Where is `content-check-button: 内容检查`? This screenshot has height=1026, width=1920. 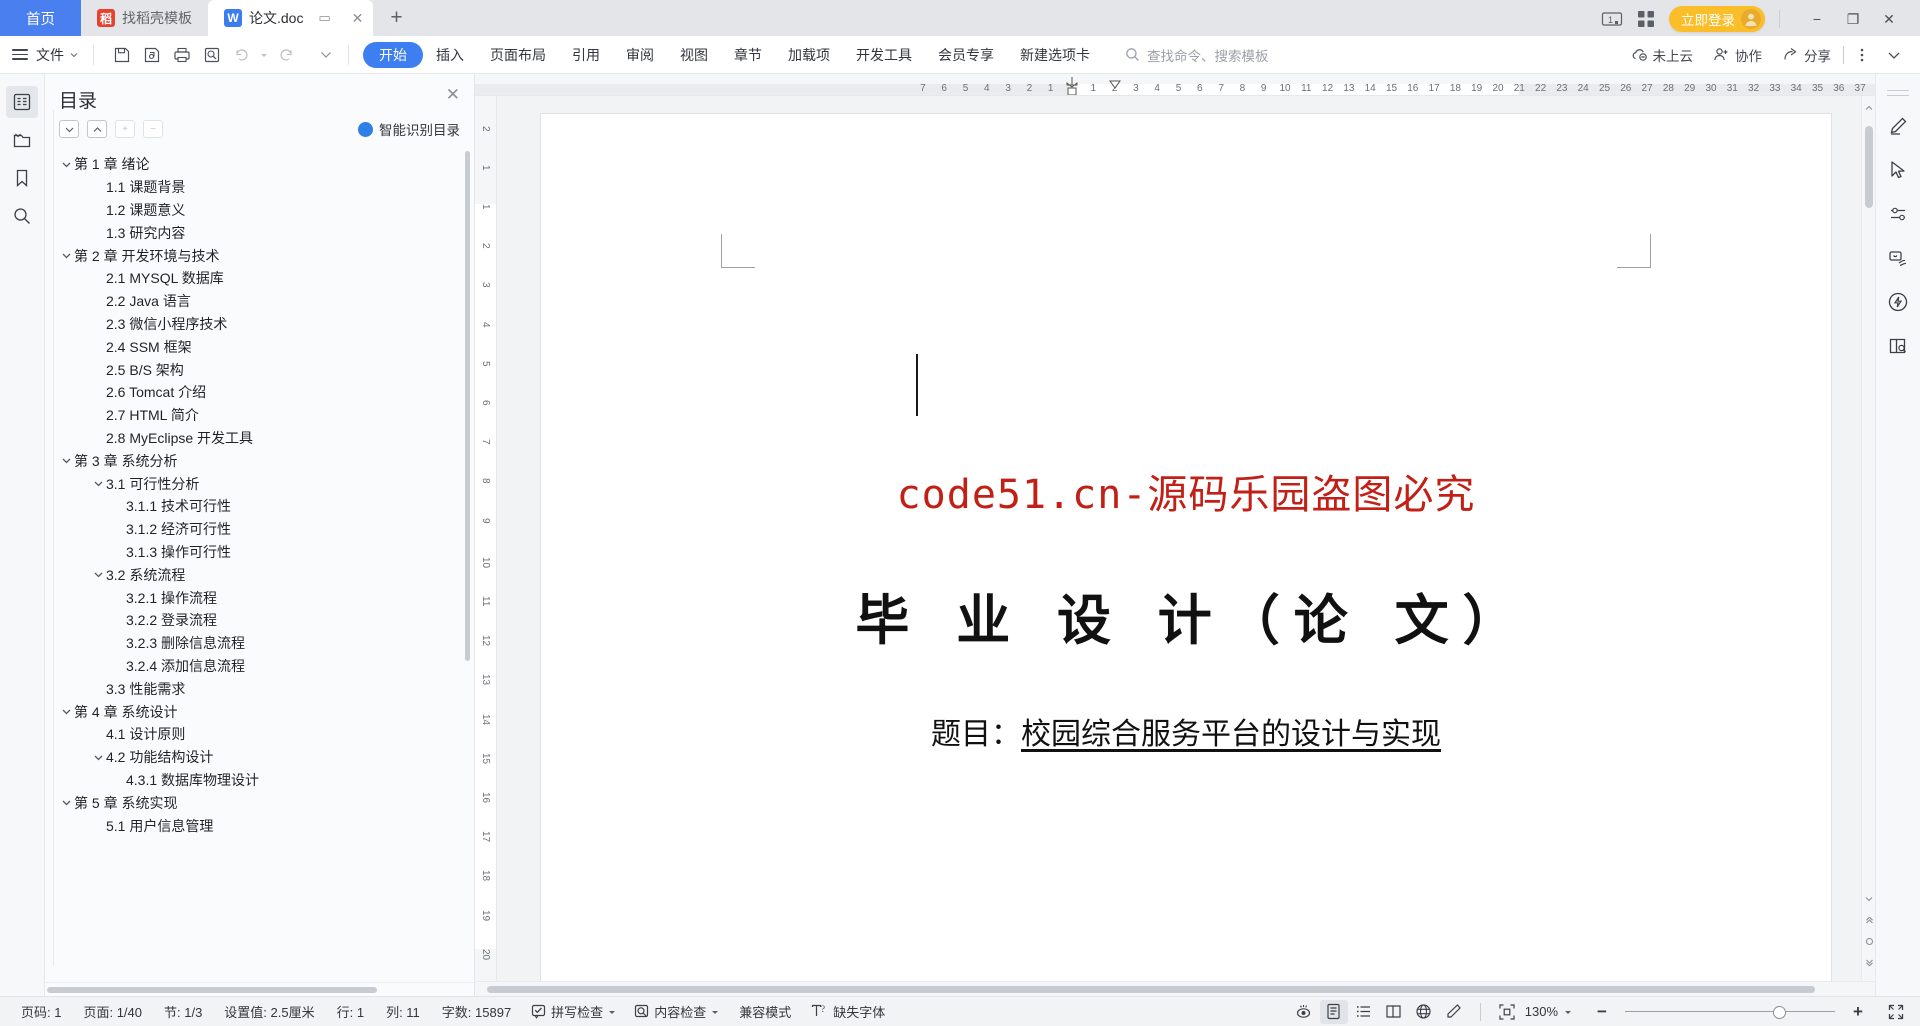 content-check-button: 内容检查 is located at coordinates (676, 1011).